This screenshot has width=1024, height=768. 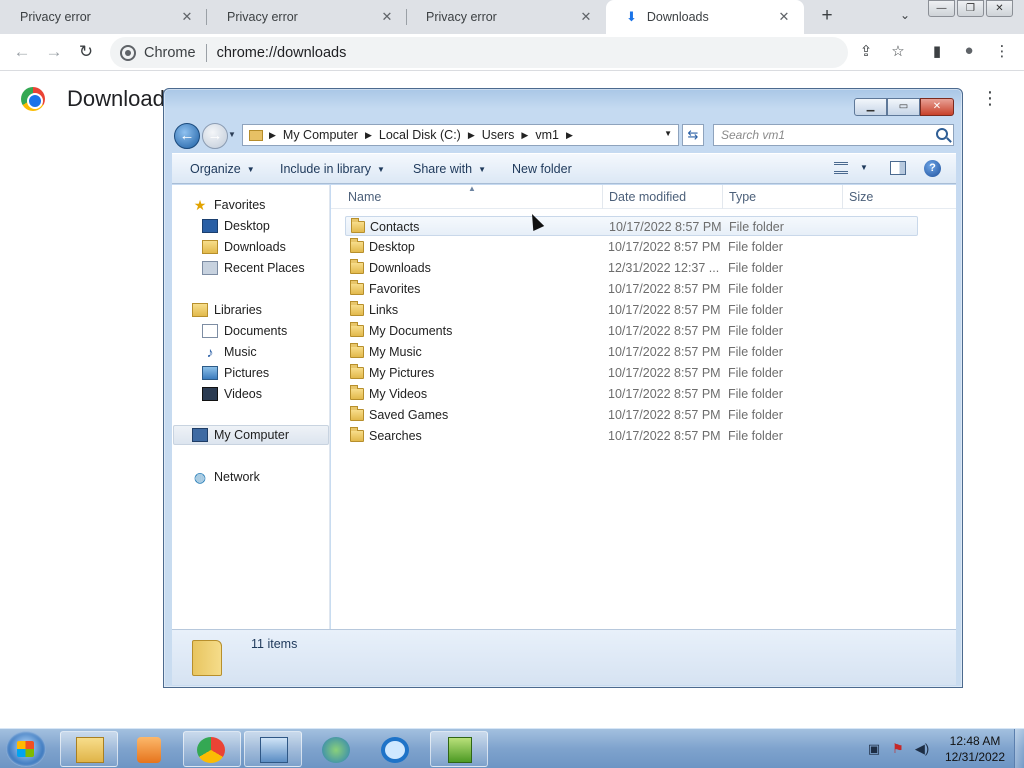 What do you see at coordinates (903, 107) in the screenshot?
I see `maximize-button: ▭` at bounding box center [903, 107].